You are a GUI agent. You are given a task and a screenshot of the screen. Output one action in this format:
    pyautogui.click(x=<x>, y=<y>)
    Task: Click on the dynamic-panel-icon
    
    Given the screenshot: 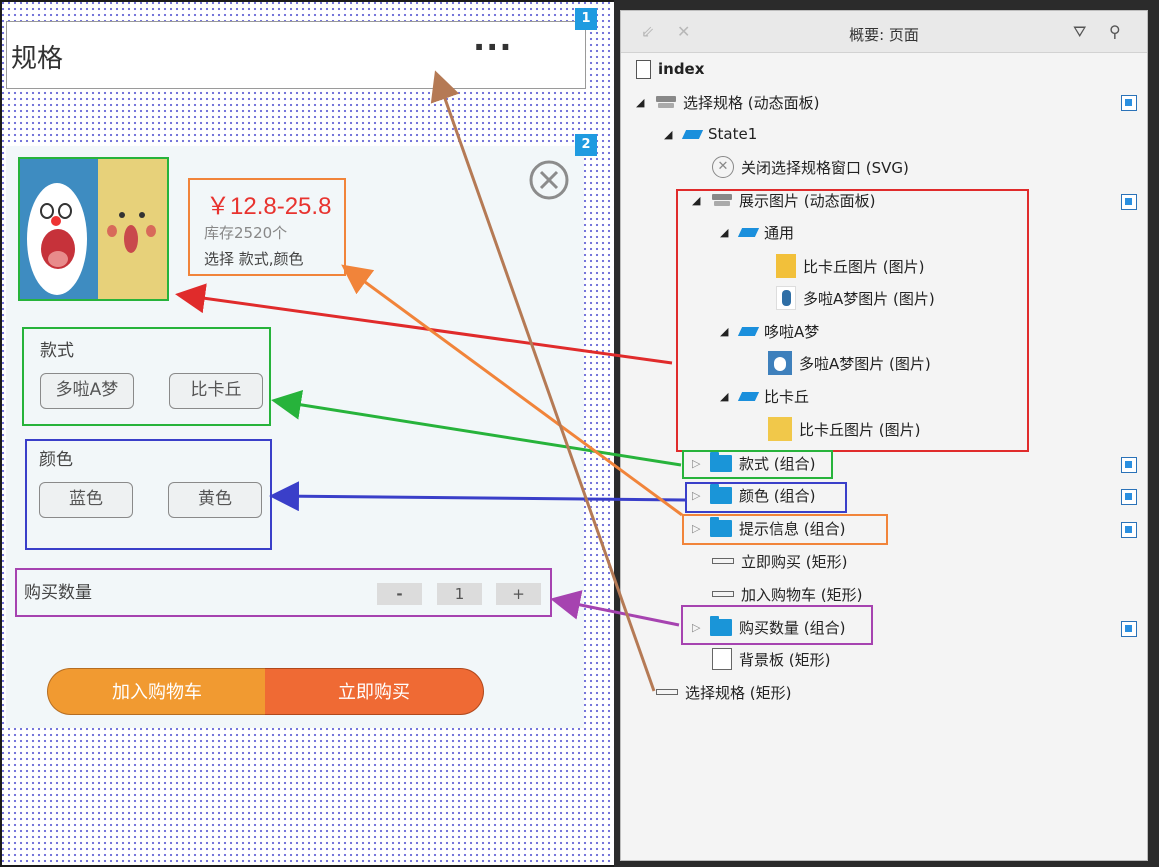 What is the action you would take?
    pyautogui.click(x=666, y=102)
    